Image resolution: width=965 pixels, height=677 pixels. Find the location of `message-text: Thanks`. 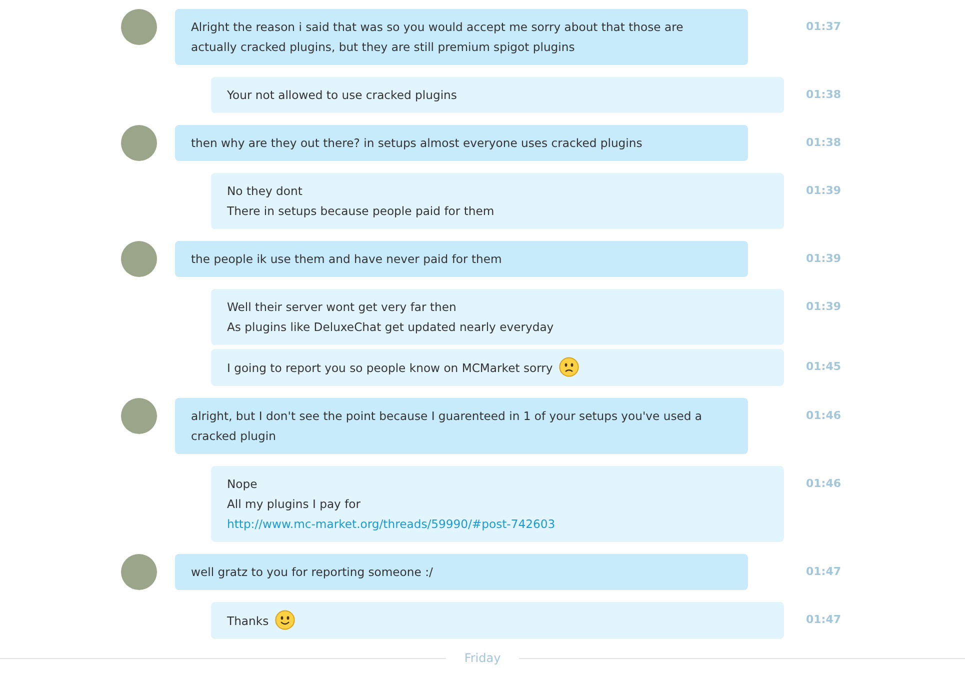

message-text: Thanks is located at coordinates (248, 621).